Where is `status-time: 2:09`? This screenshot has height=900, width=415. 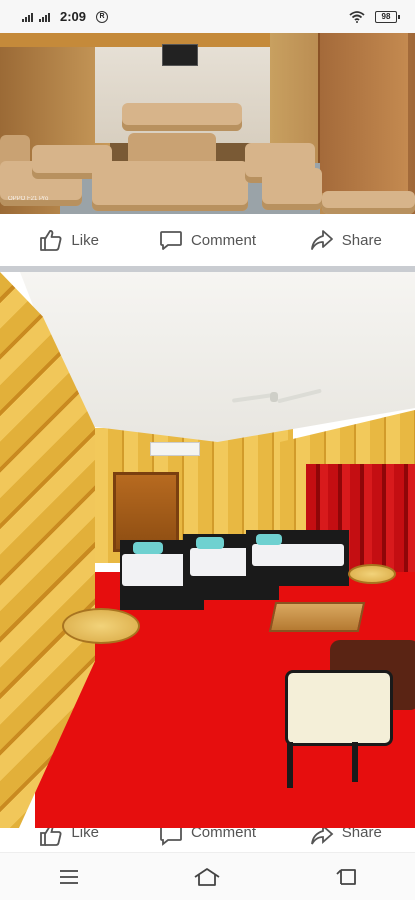 status-time: 2:09 is located at coordinates (73, 16).